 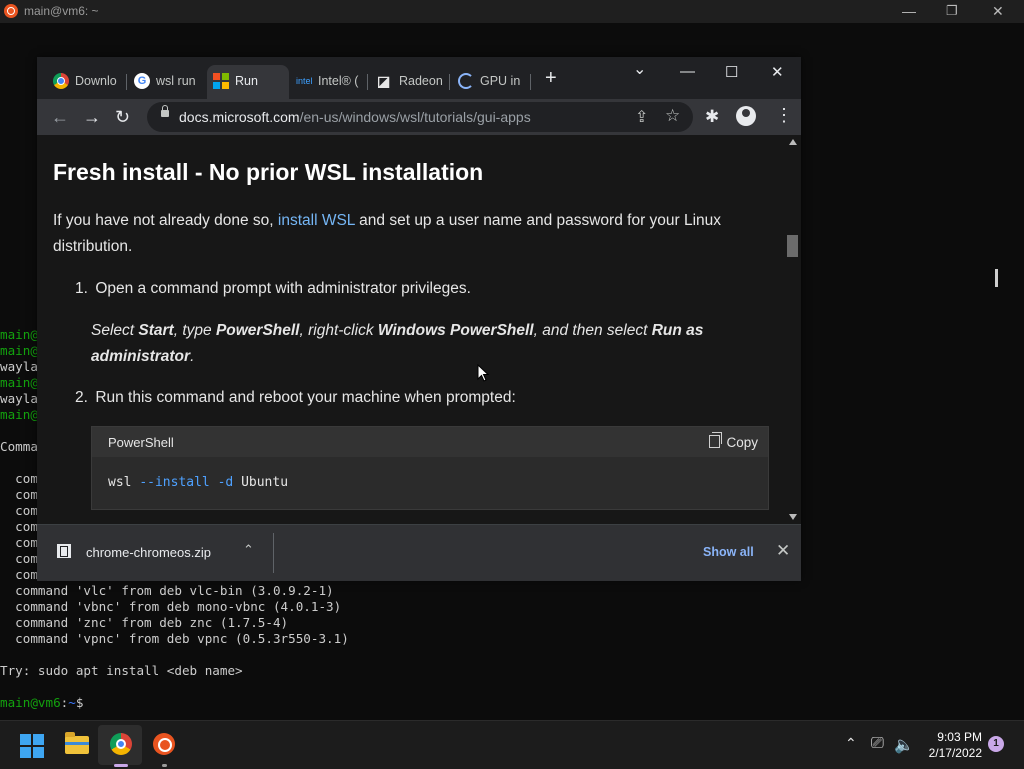 What do you see at coordinates (687, 71) in the screenshot?
I see `browser-minimize-button: —` at bounding box center [687, 71].